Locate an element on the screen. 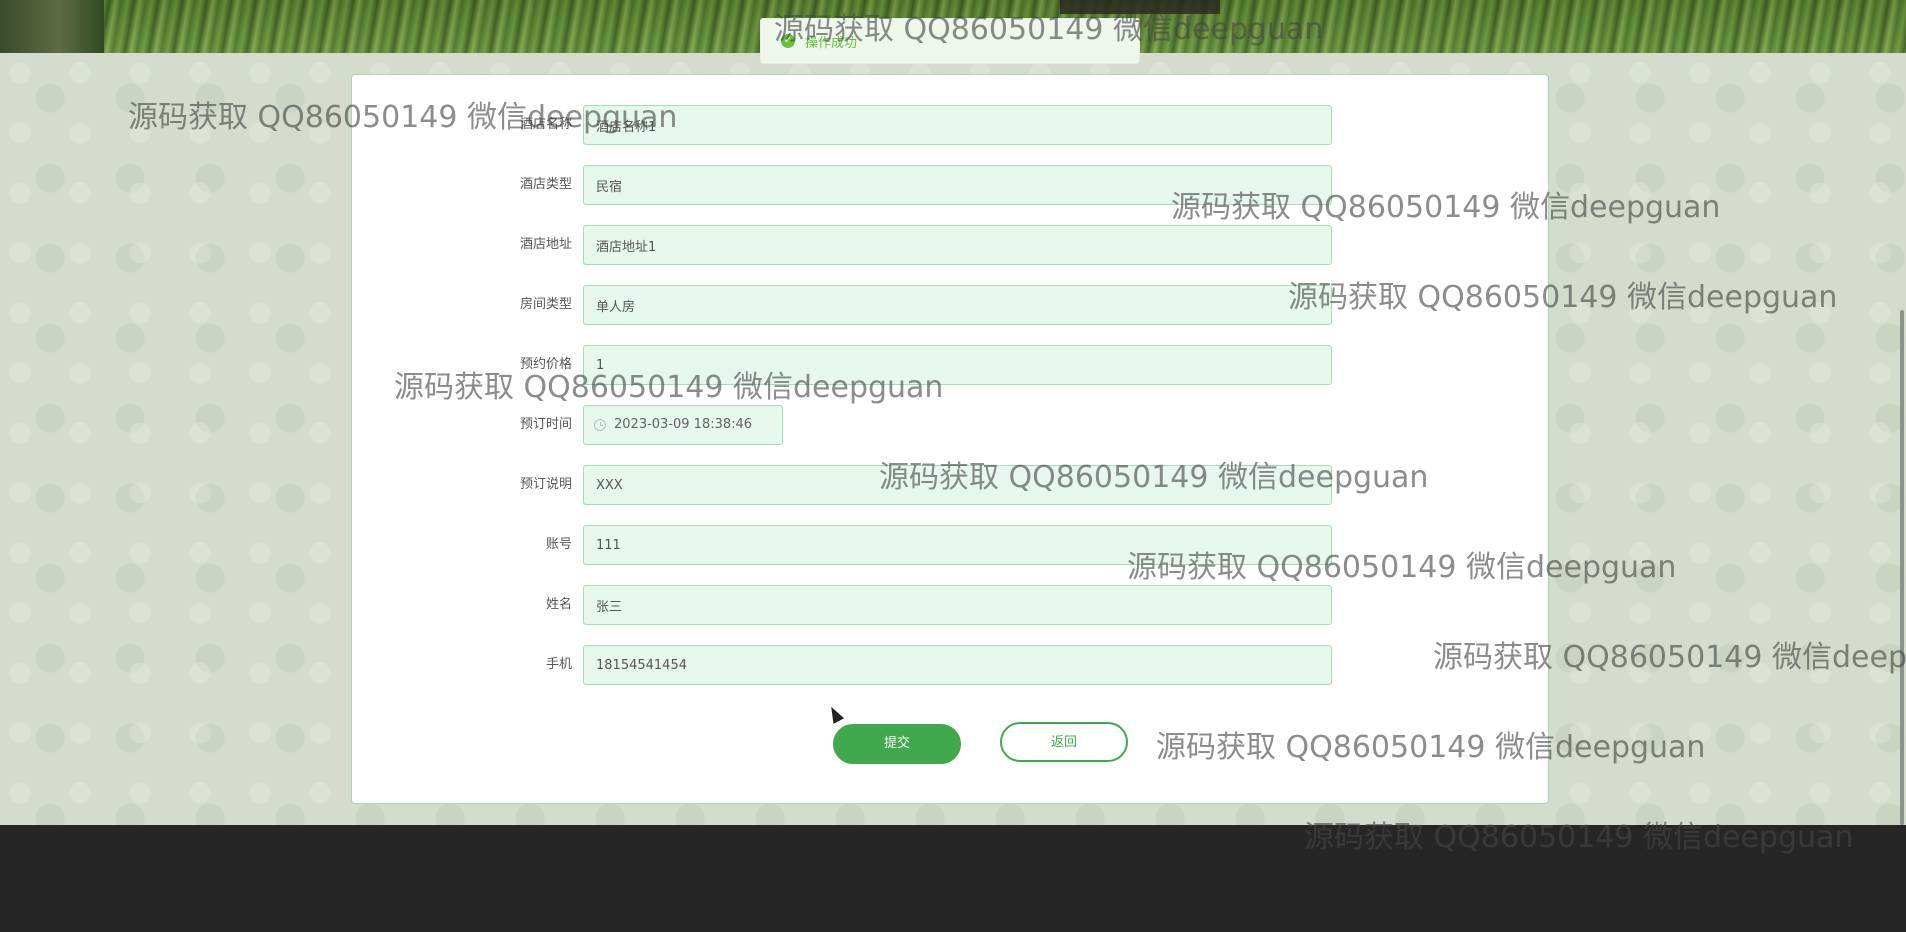  toast-message: 操作成功 is located at coordinates (831, 43).